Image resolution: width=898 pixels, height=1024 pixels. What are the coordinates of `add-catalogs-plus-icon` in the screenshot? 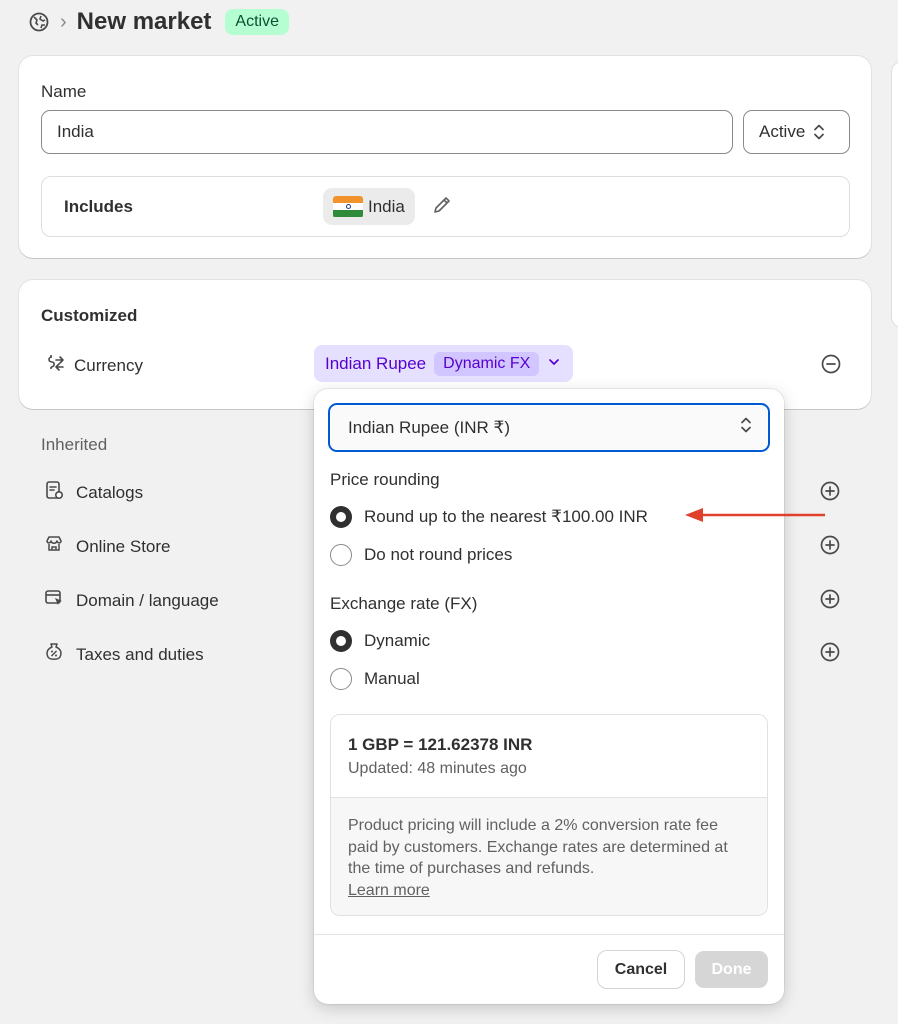 It's located at (830, 491).